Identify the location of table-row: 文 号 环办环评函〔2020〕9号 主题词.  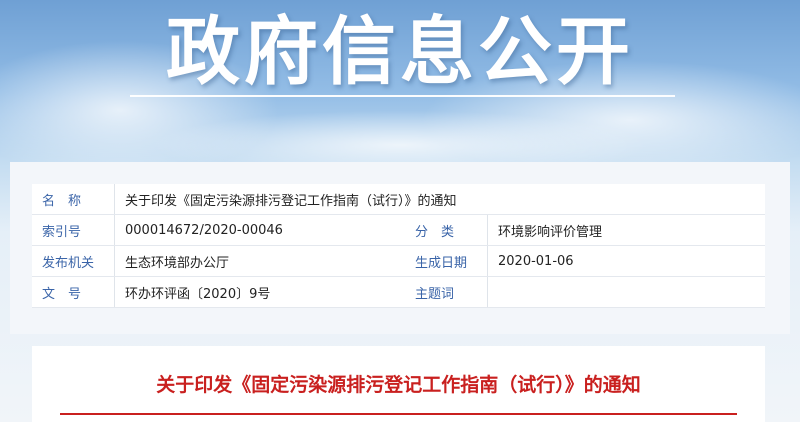
(398, 292).